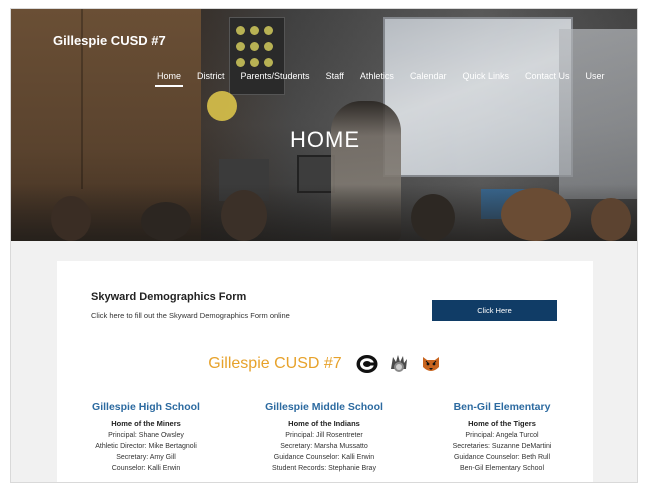  Describe the element at coordinates (430, 364) in the screenshot. I see `tiger-icon` at that location.